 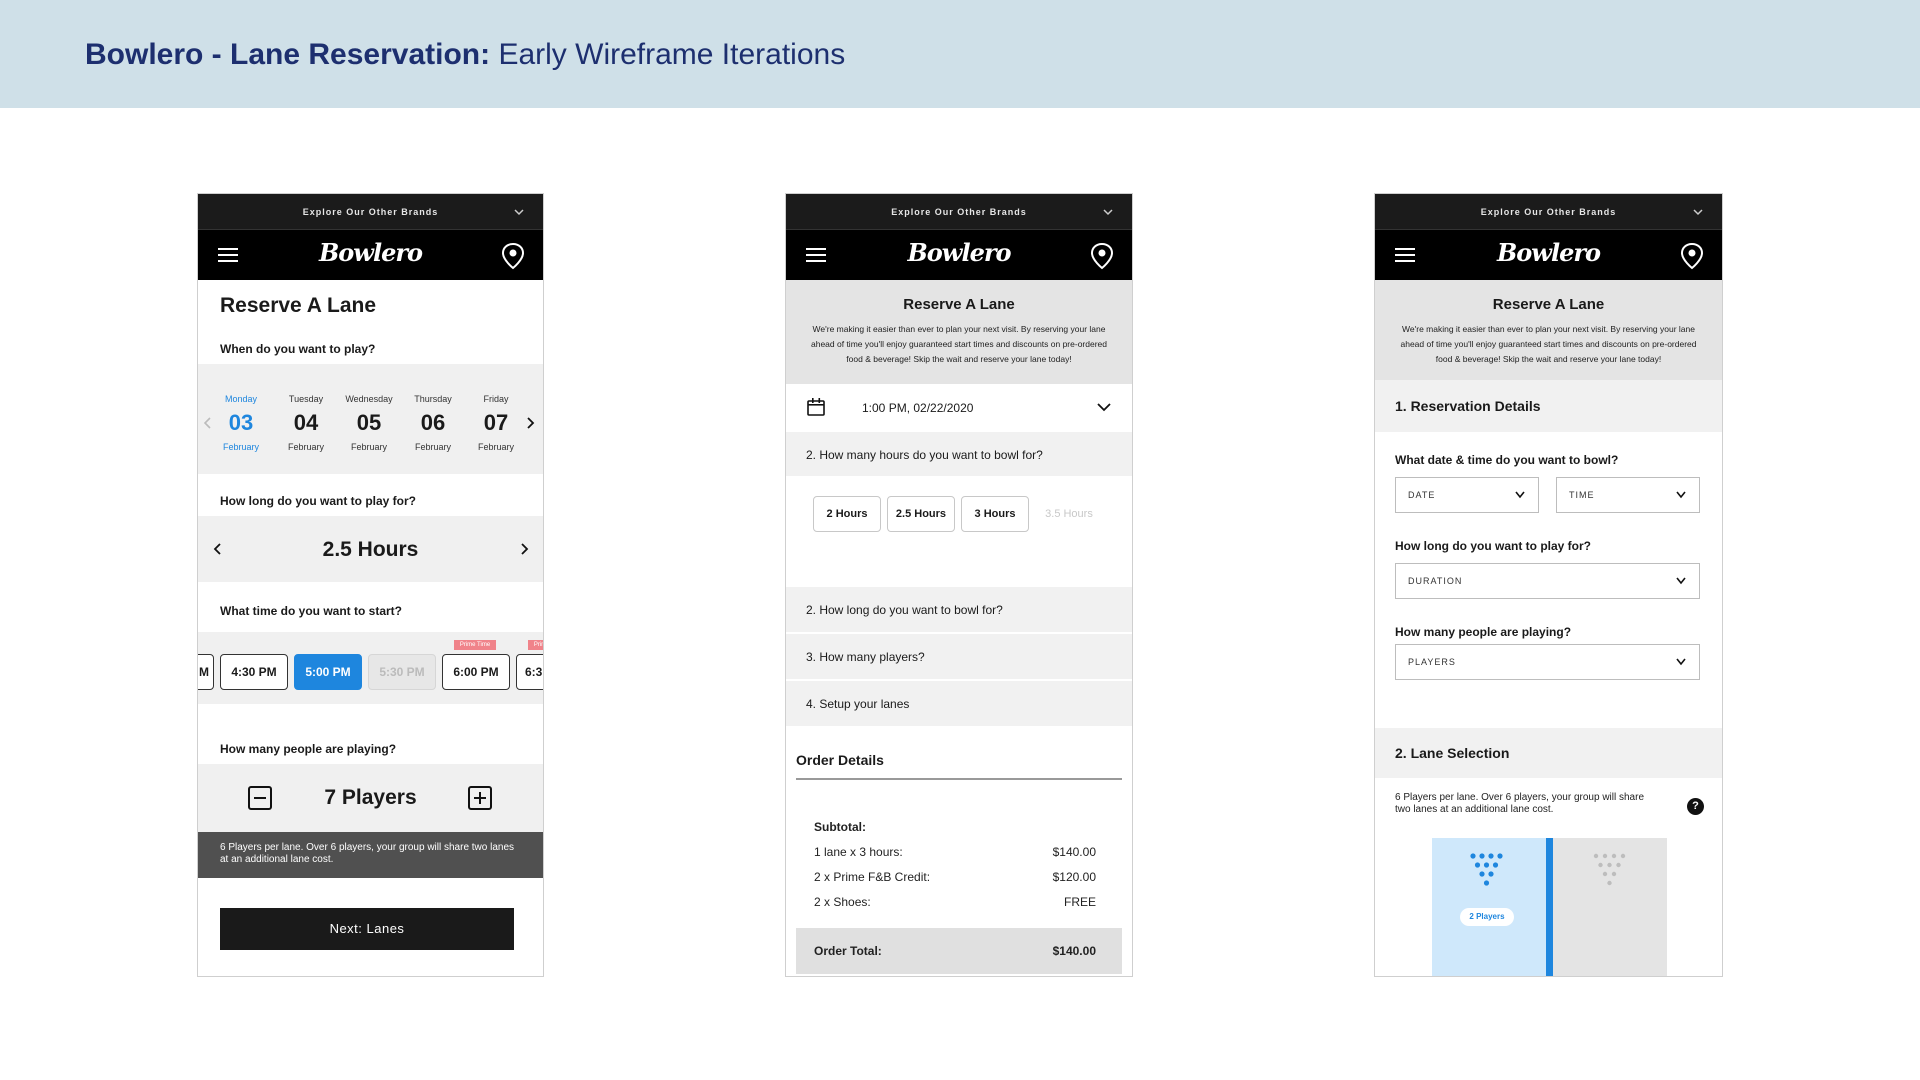 I want to click on divider, so click(x=959, y=779).